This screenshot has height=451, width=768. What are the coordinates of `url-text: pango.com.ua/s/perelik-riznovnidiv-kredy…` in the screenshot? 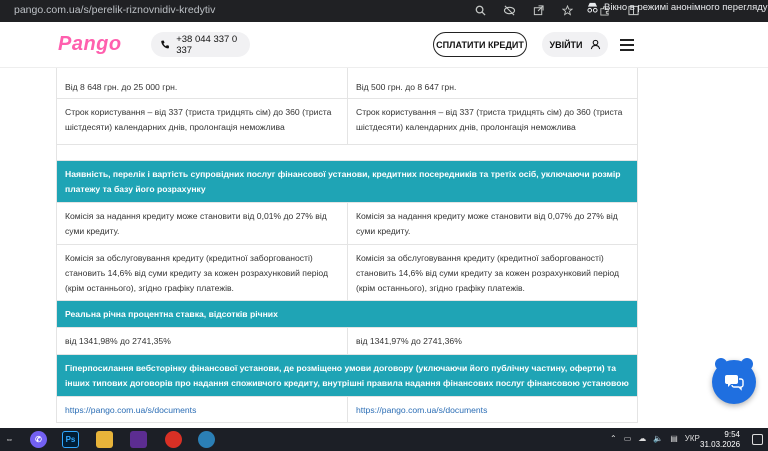 It's located at (114, 10).